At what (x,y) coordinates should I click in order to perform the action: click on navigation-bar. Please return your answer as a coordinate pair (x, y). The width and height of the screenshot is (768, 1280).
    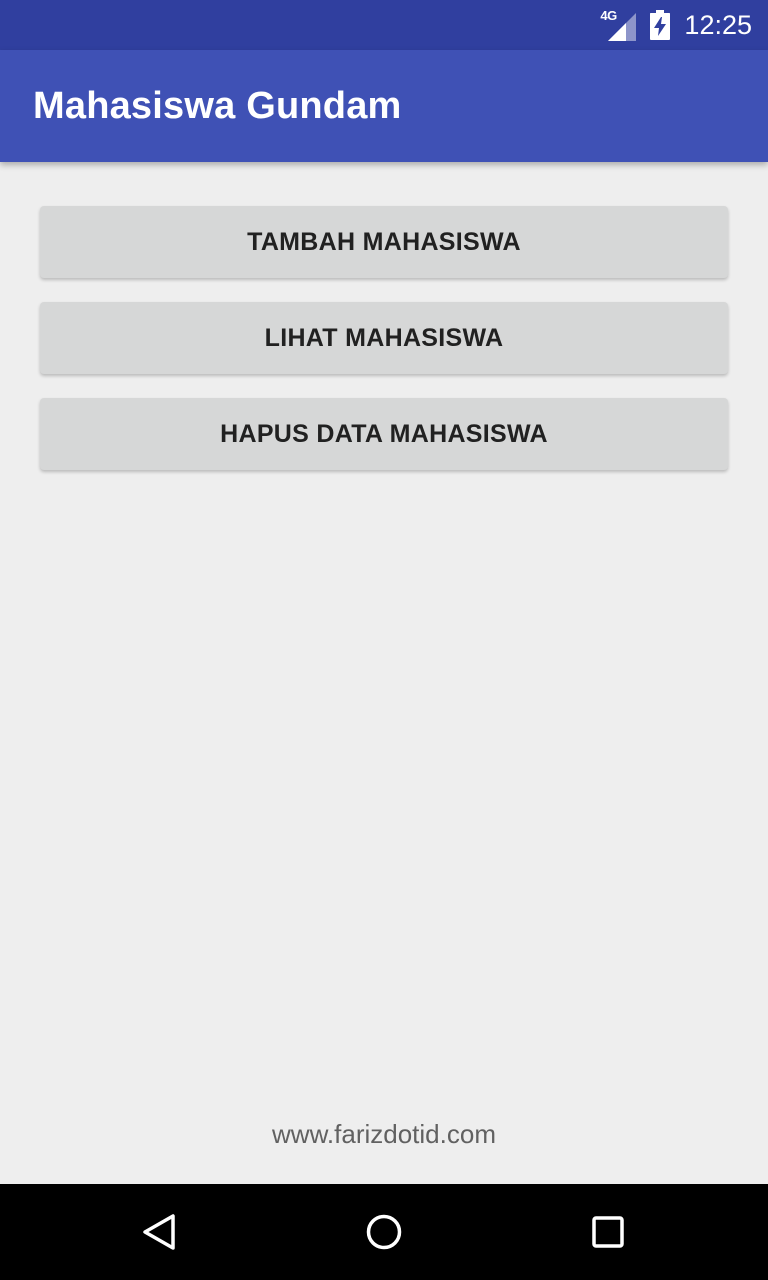
    Looking at the image, I should click on (384, 1232).